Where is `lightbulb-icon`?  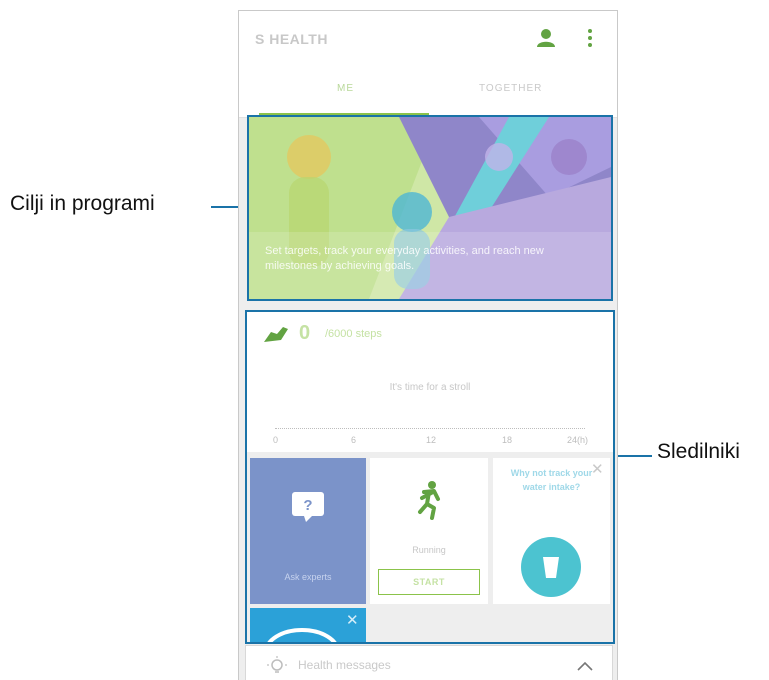
lightbulb-icon is located at coordinates (277, 664).